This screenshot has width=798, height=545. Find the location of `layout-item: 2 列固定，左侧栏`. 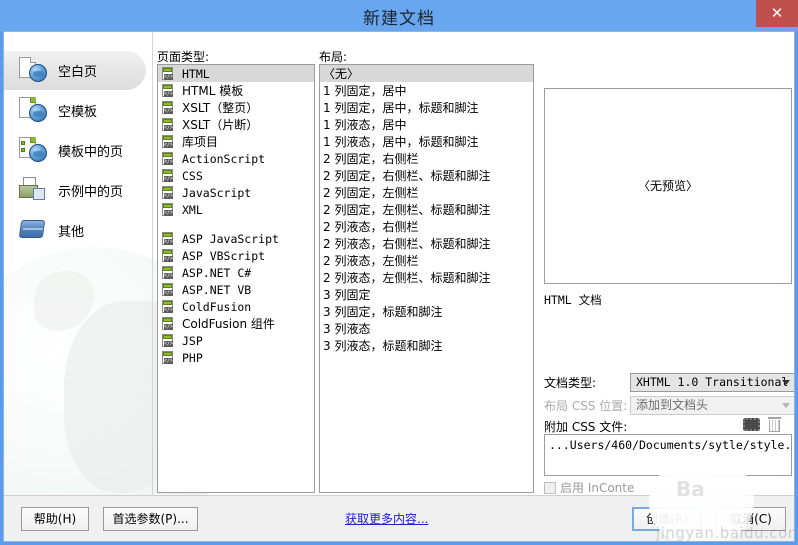

layout-item: 2 列固定，左侧栏 is located at coordinates (426, 192).